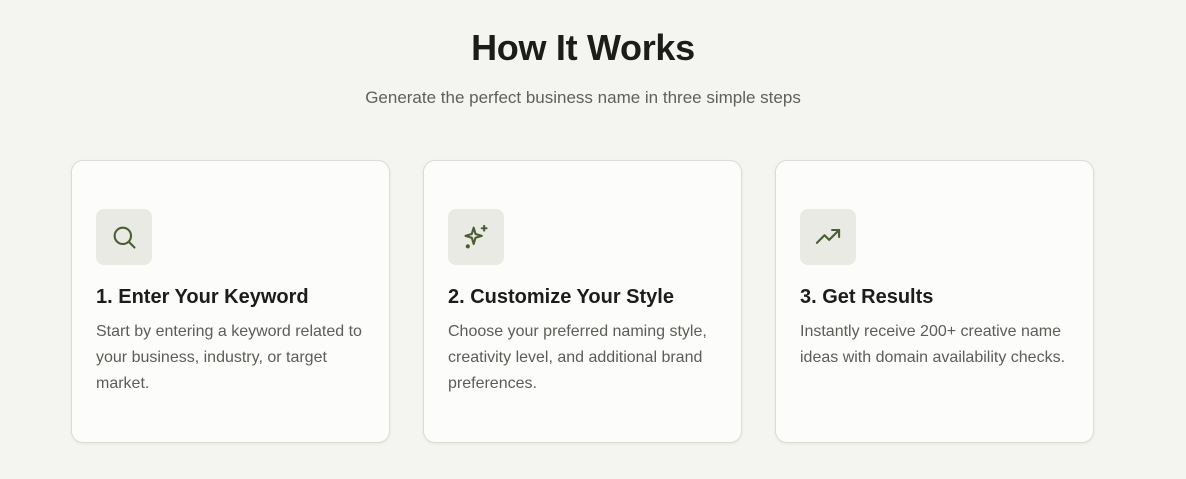 The width and height of the screenshot is (1186, 479). Describe the element at coordinates (124, 237) in the screenshot. I see `search-icon` at that location.